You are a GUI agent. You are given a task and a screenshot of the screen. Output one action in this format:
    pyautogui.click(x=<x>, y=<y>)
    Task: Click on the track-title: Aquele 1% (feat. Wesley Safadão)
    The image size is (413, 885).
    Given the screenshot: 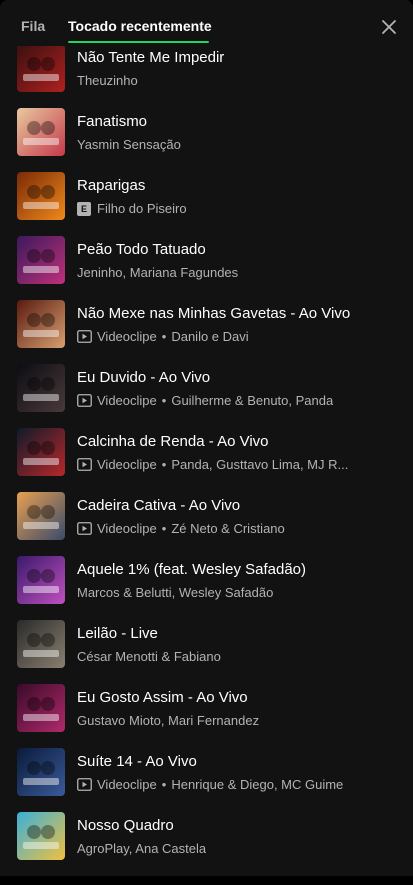 What is the action you would take?
    pyautogui.click(x=191, y=569)
    